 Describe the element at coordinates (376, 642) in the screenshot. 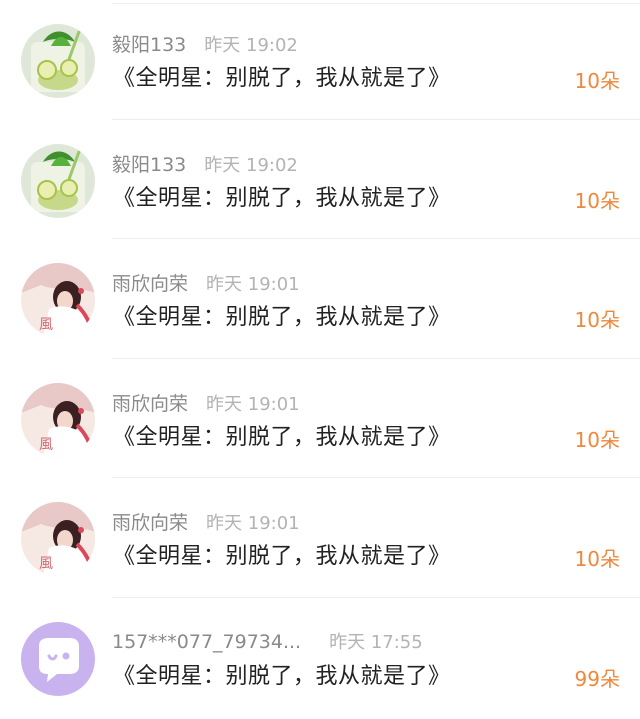

I see `timestamp: 昨天 17:55` at that location.